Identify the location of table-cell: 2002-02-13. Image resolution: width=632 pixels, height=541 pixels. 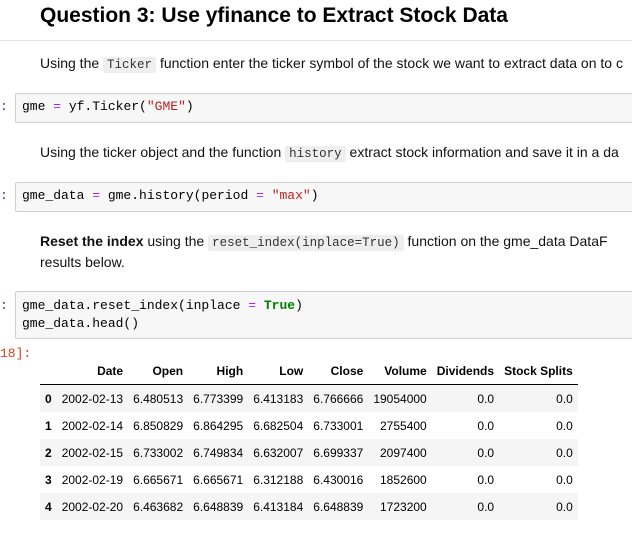
(92, 398).